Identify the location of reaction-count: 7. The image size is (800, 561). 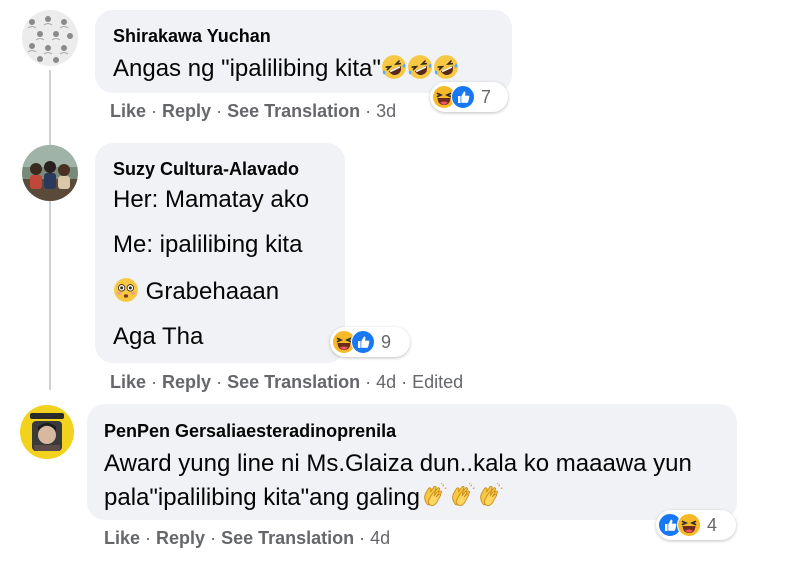
(486, 96).